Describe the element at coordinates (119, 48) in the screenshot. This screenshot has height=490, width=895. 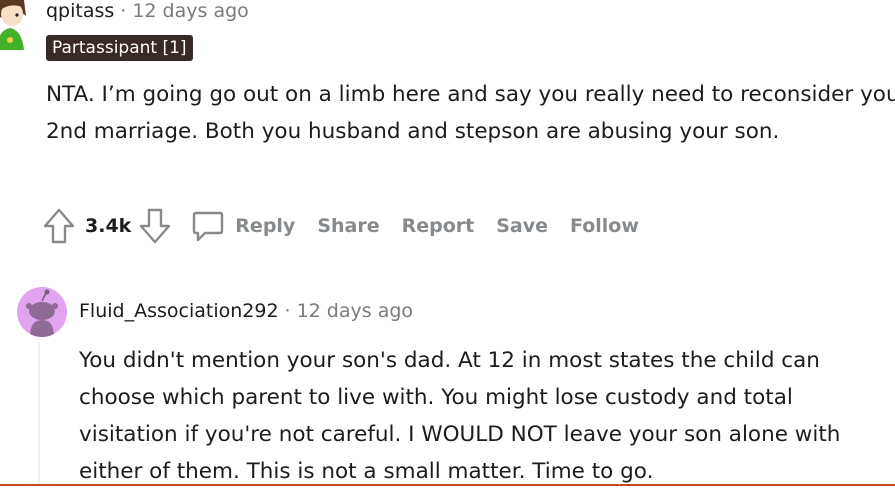
I see `user-flair: Partassipant [1]` at that location.